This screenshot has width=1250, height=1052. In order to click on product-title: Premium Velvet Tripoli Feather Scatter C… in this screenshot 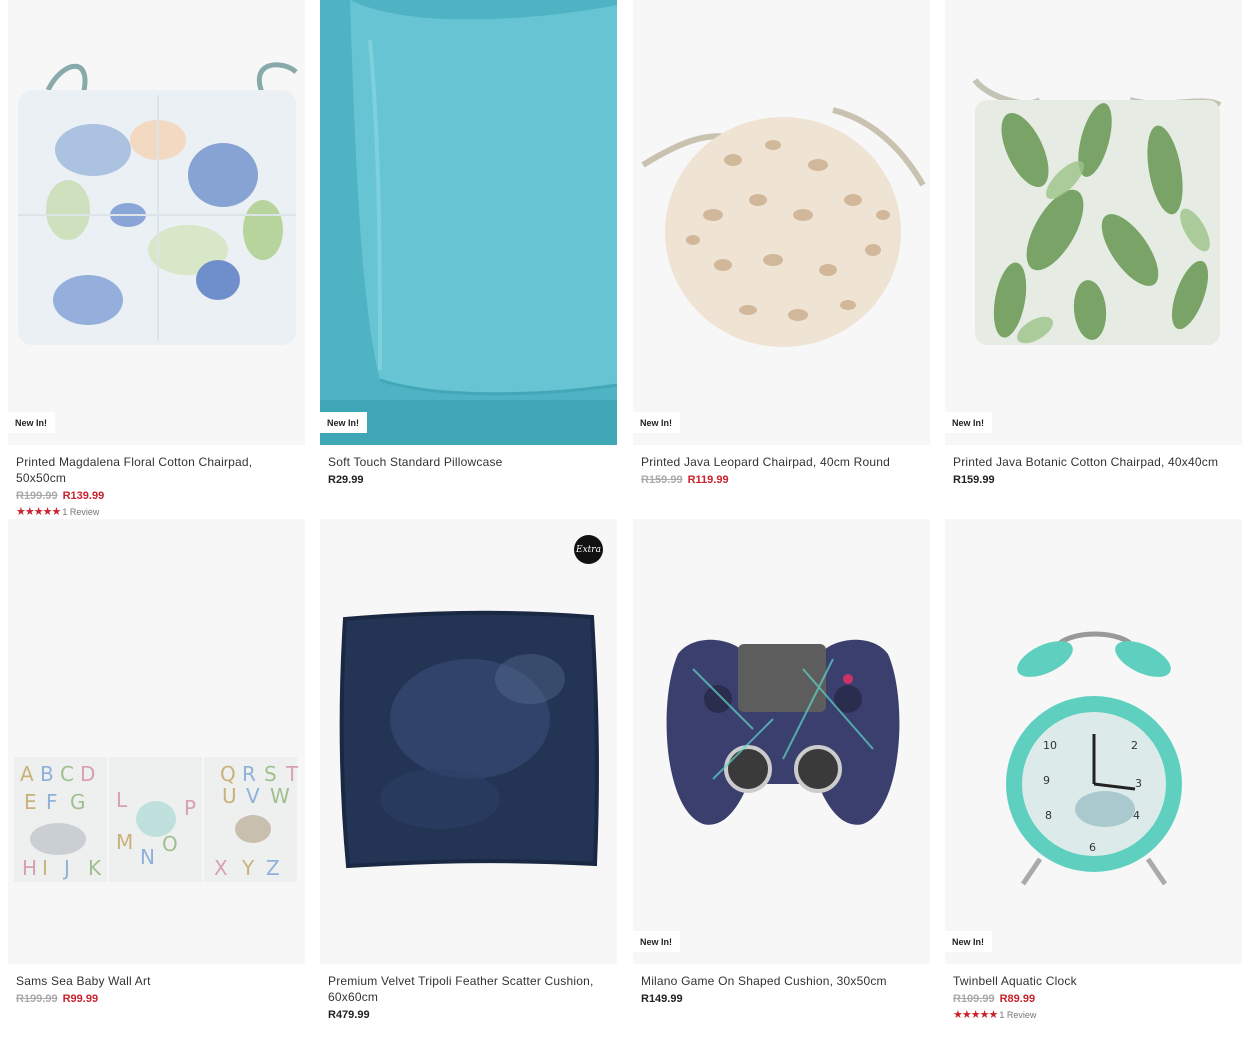, I will do `click(468, 989)`.